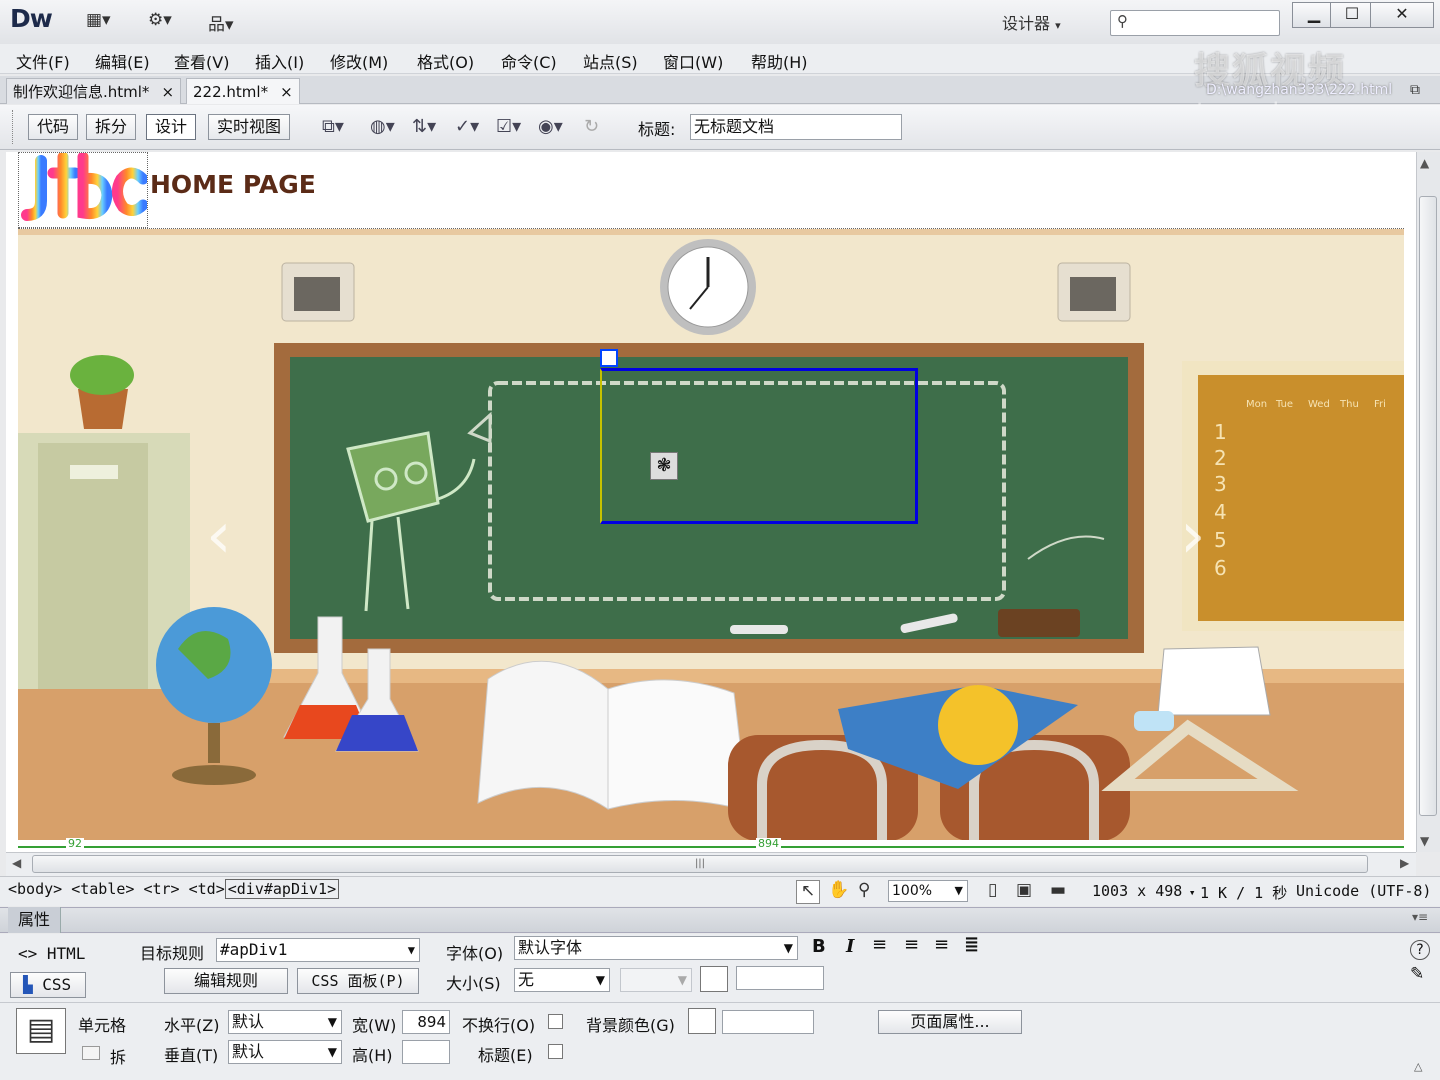 Image resolution: width=1440 pixels, height=1080 pixels. I want to click on menu-insert: 插入(I), so click(279, 61).